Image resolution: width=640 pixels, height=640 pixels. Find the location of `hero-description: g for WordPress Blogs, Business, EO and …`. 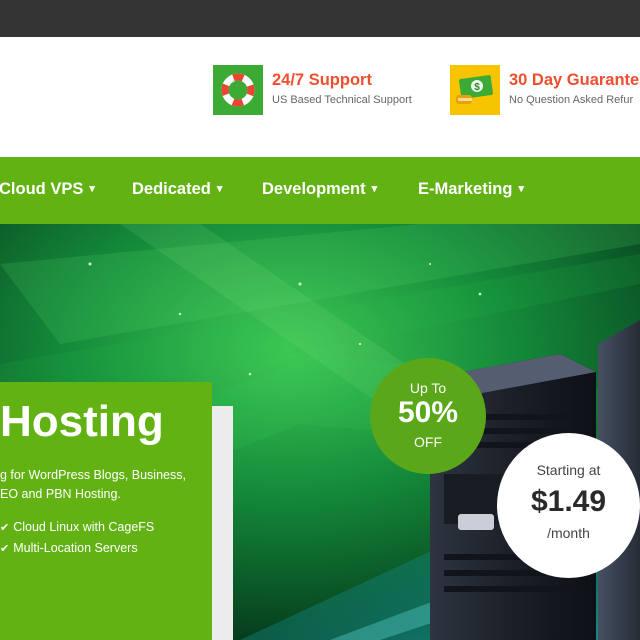

hero-description: g for WordPress Blogs, Business, EO and … is located at coordinates (102, 485).